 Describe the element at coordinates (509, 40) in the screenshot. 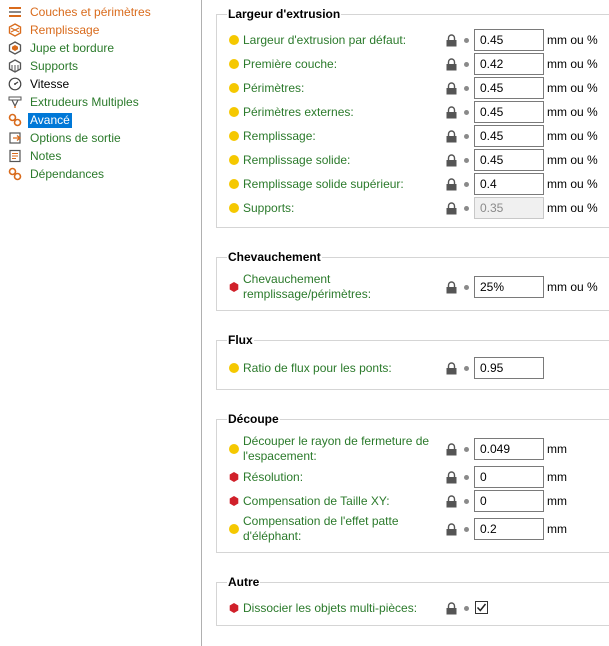

I see `default-extrusion-width-input` at that location.